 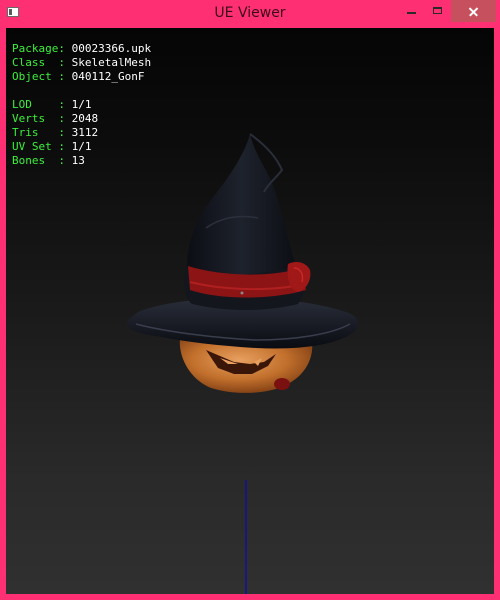 What do you see at coordinates (85, 132) in the screenshot?
I see `info-value: 3112` at bounding box center [85, 132].